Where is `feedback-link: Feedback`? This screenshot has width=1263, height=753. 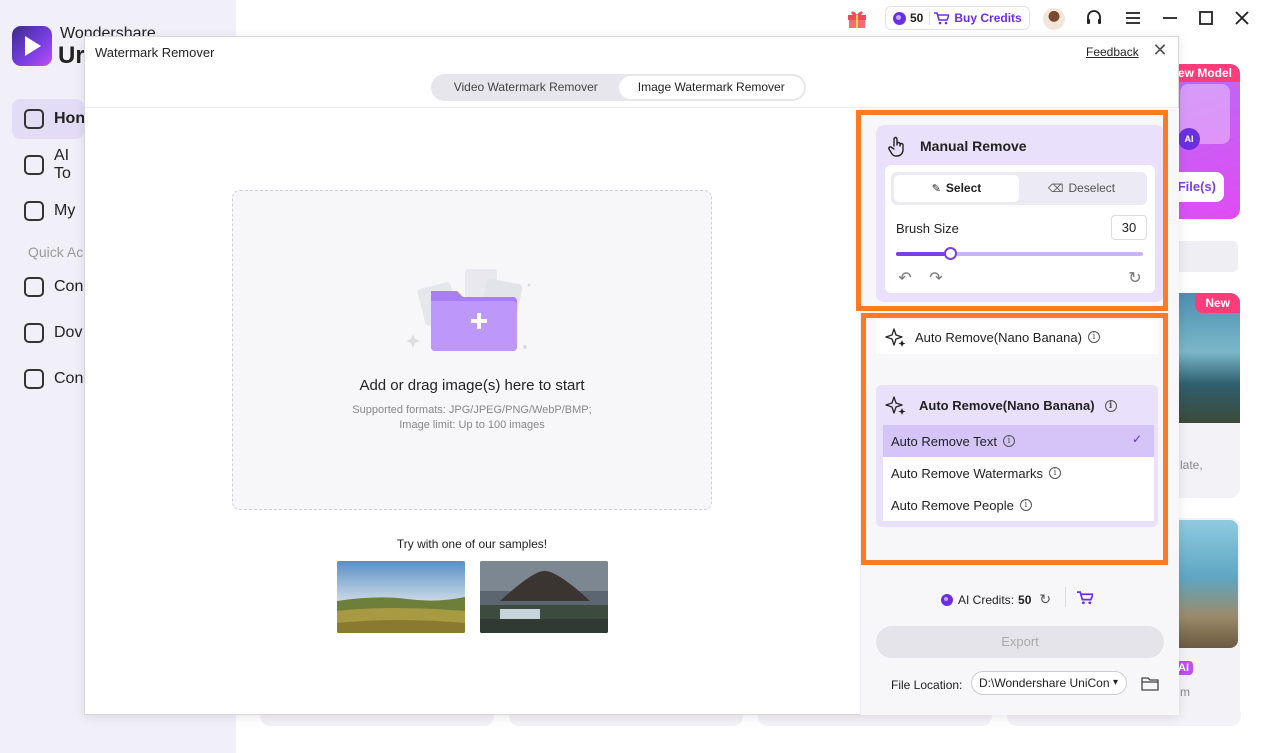 feedback-link: Feedback is located at coordinates (1112, 52).